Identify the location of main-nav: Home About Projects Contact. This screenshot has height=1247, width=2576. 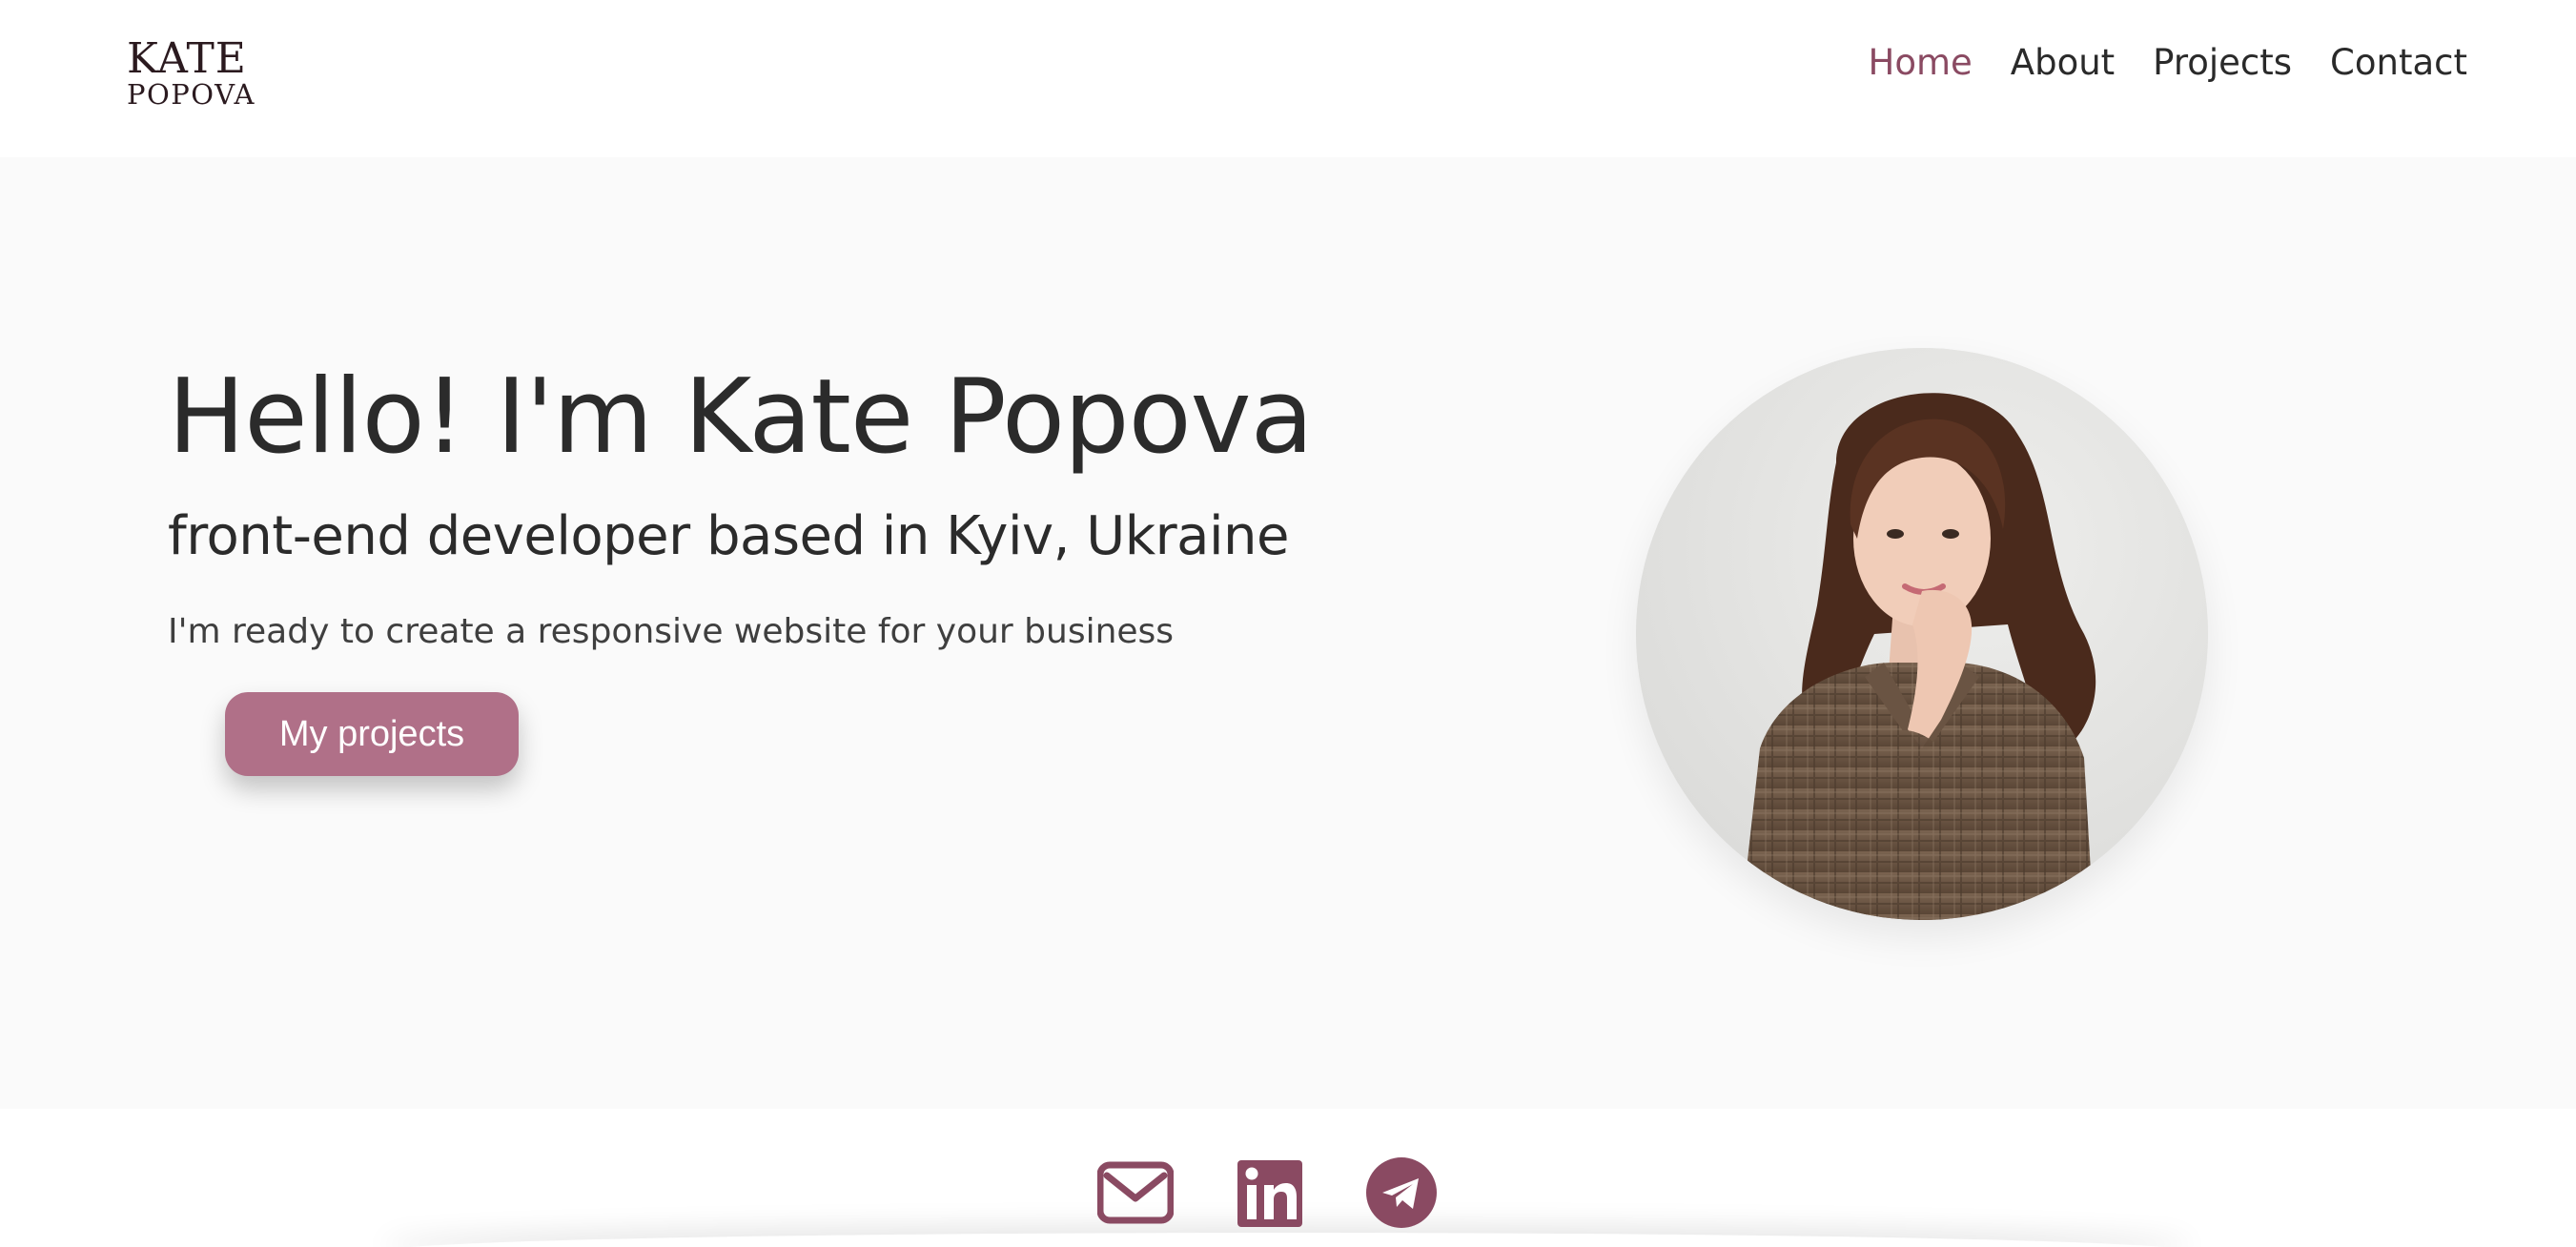
(2168, 62).